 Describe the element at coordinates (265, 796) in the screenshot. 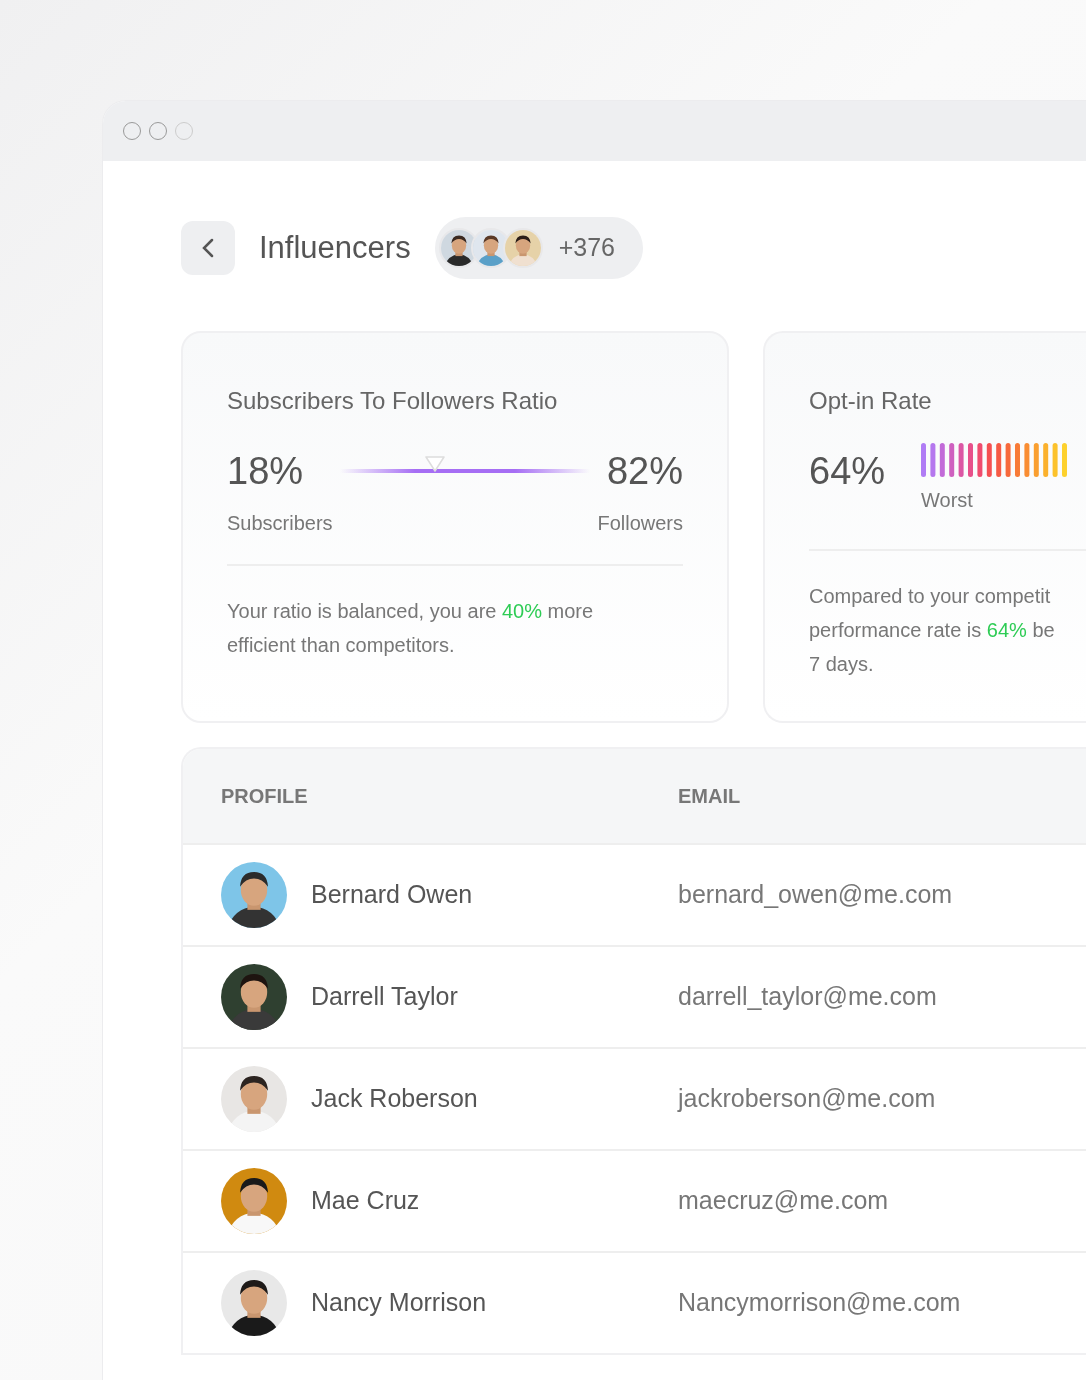

I see `column-header: PROFILE` at that location.